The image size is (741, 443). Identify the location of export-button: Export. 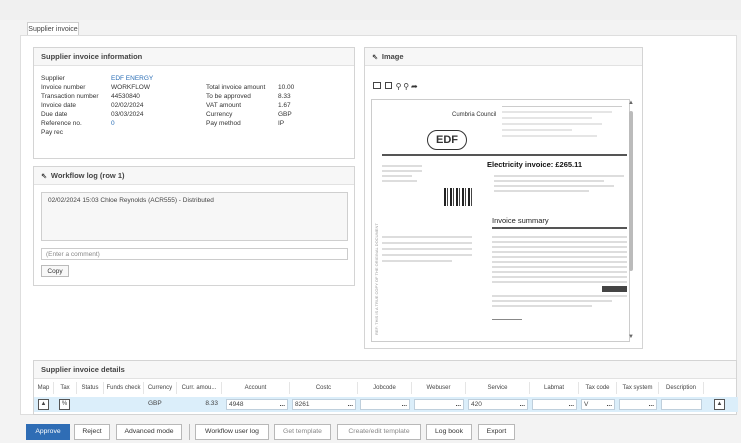
(496, 432).